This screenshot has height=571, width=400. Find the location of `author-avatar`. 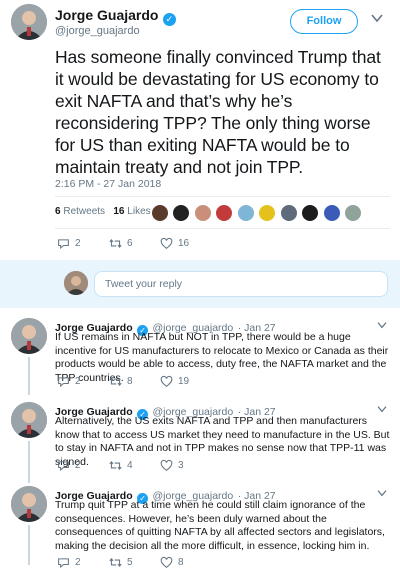

author-avatar is located at coordinates (29, 22).